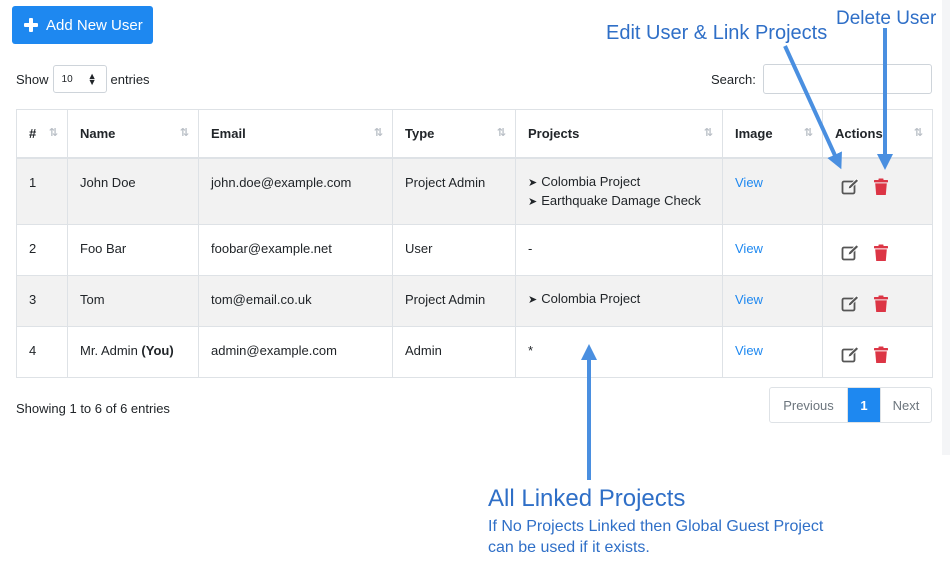 The width and height of the screenshot is (950, 567). What do you see at coordinates (42, 301) in the screenshot?
I see `cell-number: 3` at bounding box center [42, 301].